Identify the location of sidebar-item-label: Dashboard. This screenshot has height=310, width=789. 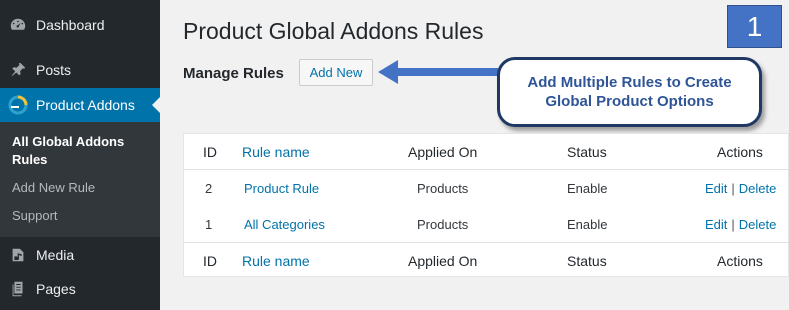
(70, 25).